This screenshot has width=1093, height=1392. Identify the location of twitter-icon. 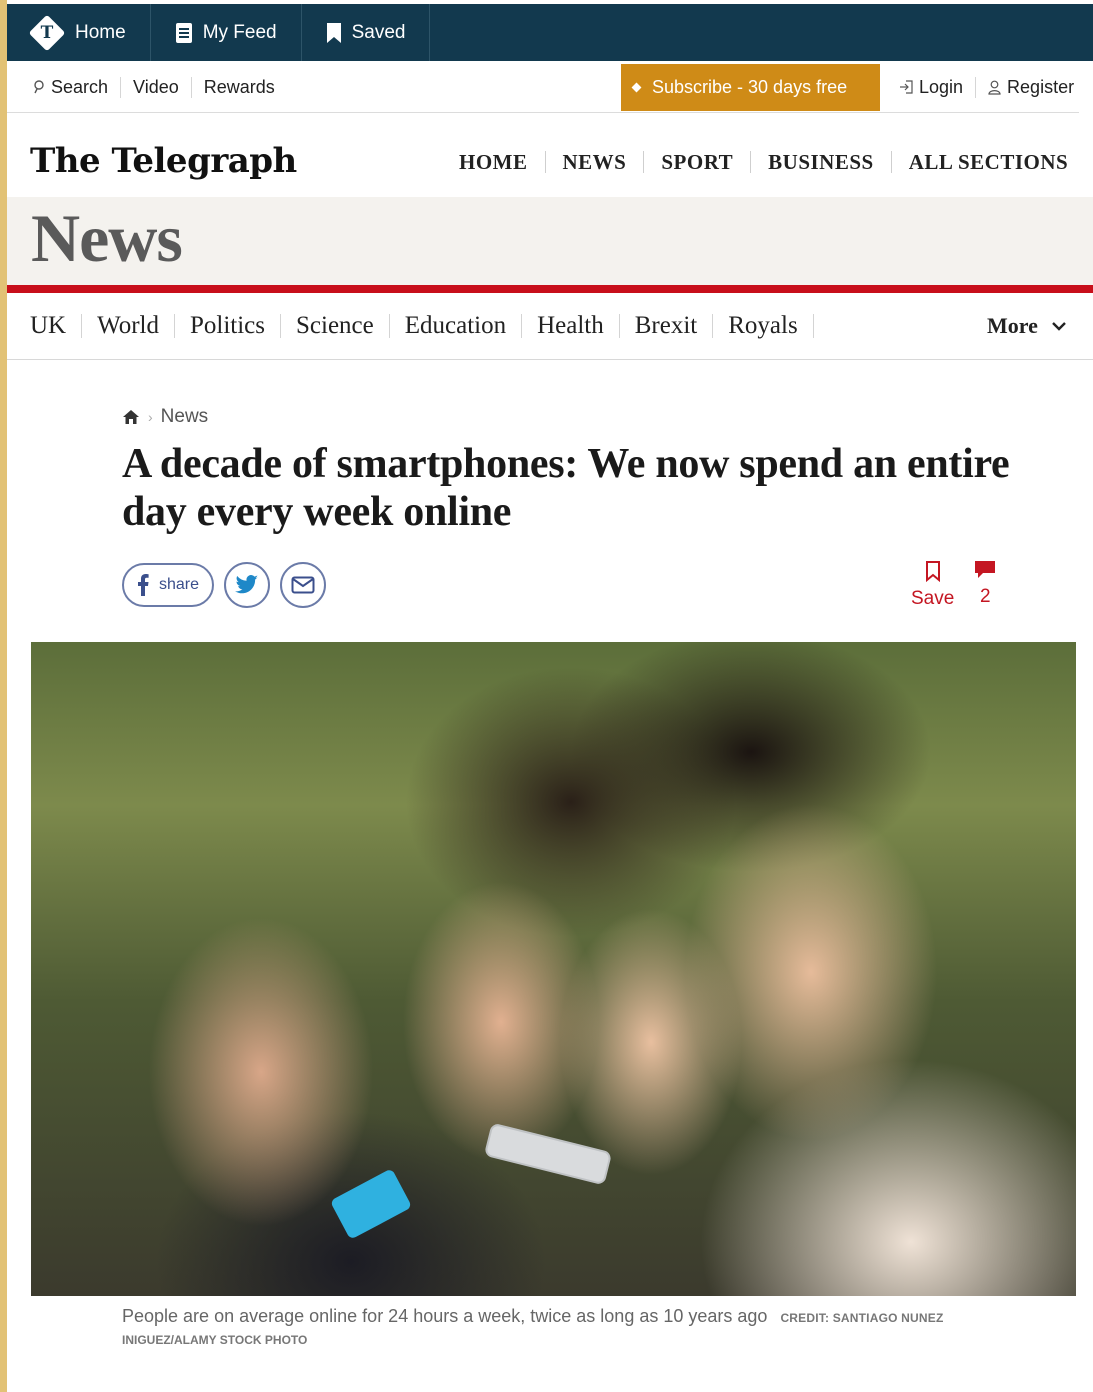
(246, 584).